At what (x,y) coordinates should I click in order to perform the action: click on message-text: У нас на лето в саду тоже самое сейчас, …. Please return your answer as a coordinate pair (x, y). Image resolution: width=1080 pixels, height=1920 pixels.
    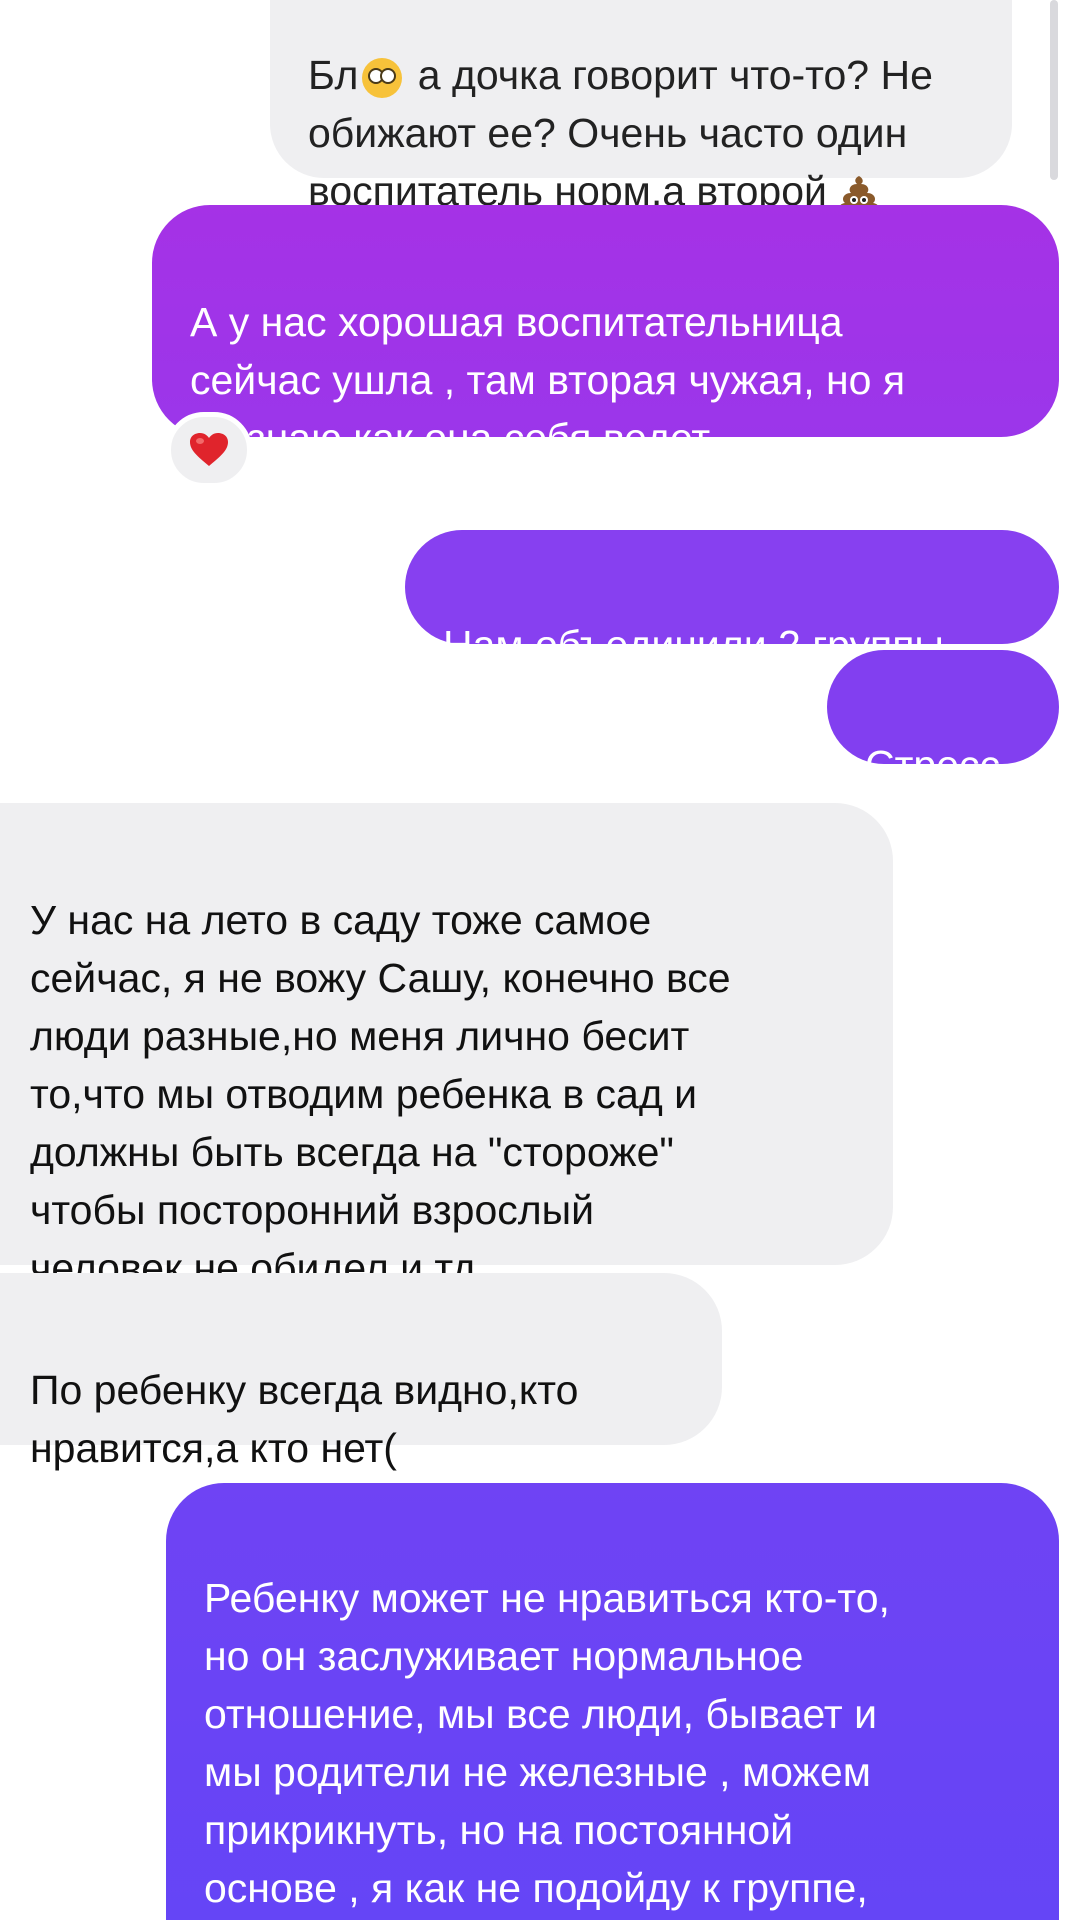
    Looking at the image, I should click on (380, 1094).